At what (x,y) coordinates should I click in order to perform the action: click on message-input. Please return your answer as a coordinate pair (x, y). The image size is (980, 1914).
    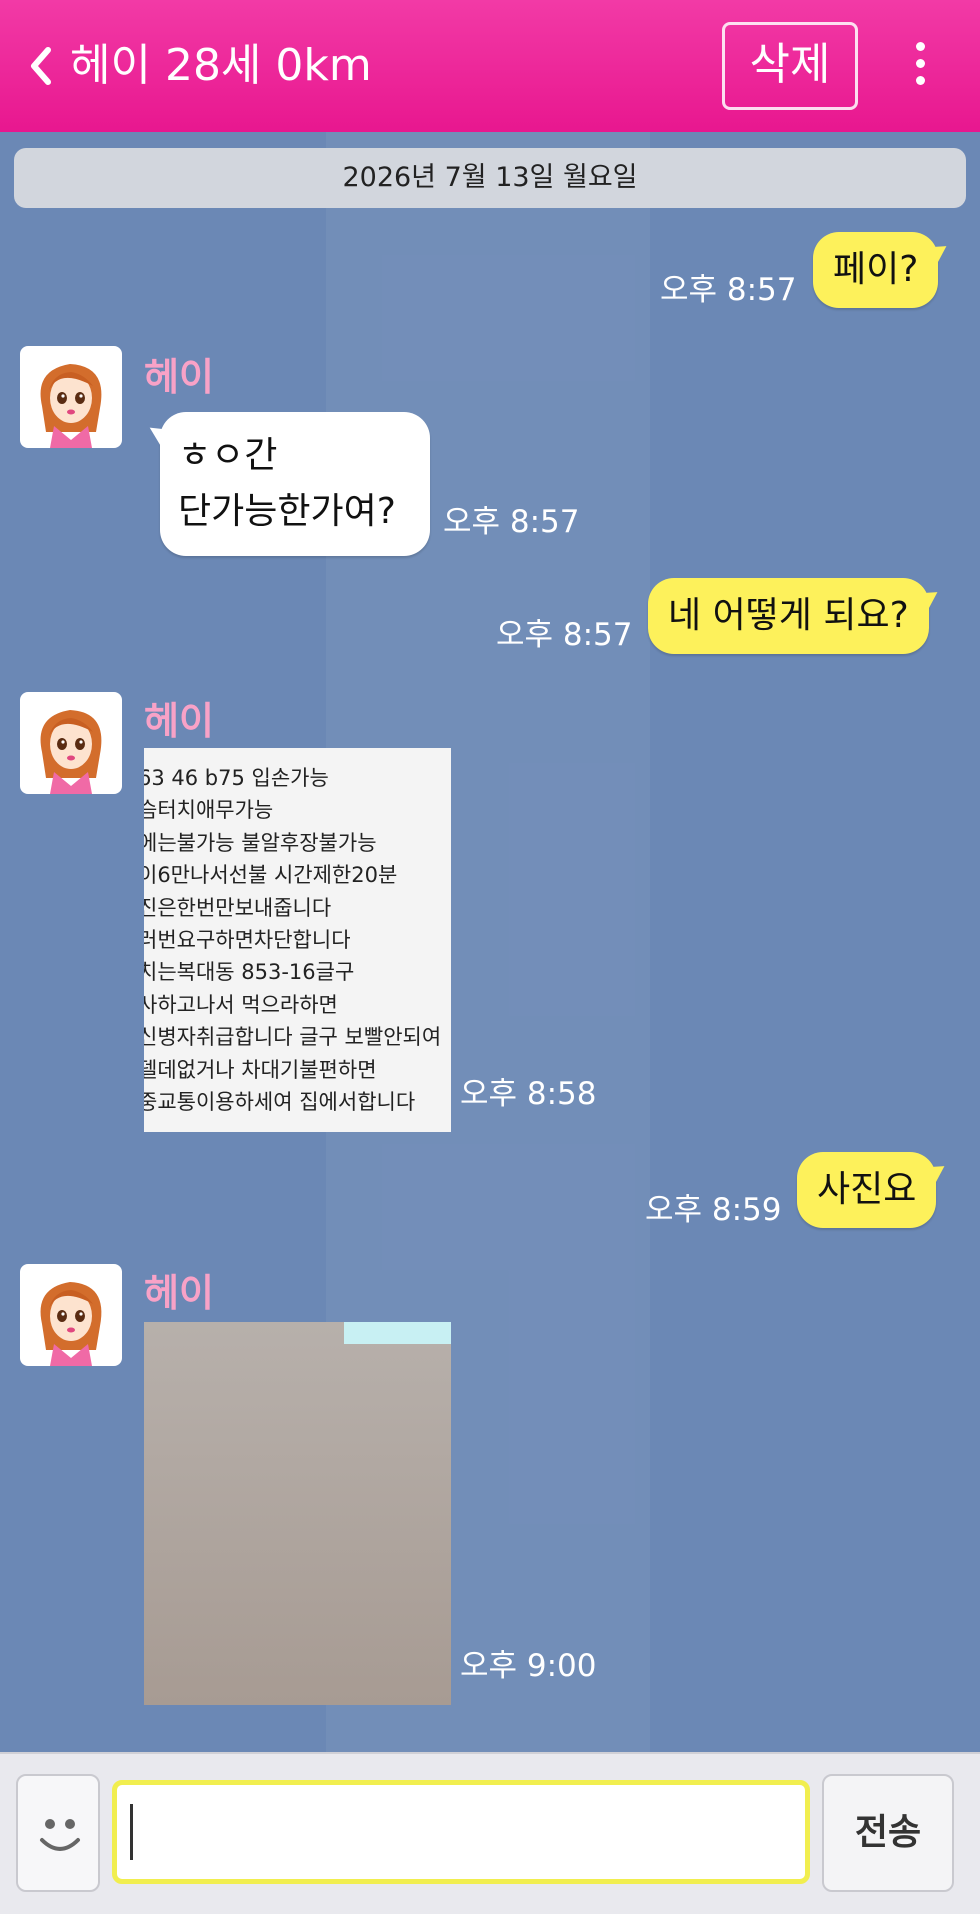
    Looking at the image, I should click on (461, 1832).